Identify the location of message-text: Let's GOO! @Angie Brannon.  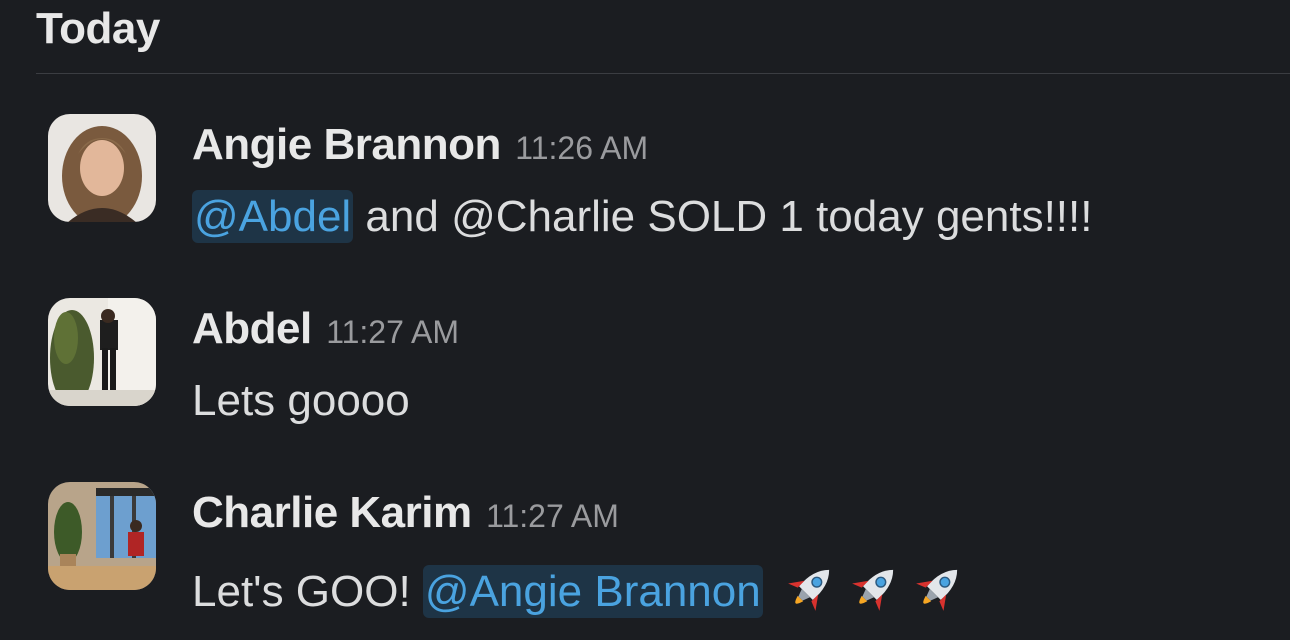
(579, 589).